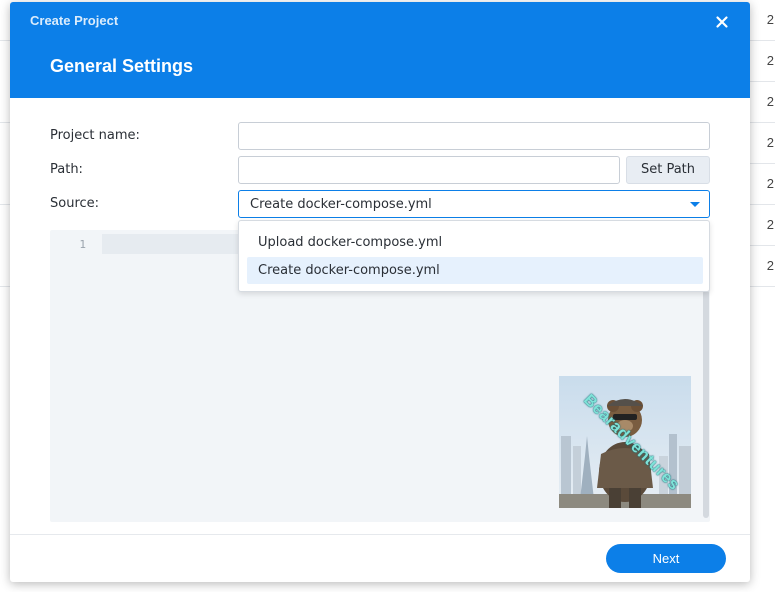 Image resolution: width=775 pixels, height=592 pixels. I want to click on set-path-button: Set Path, so click(668, 170).